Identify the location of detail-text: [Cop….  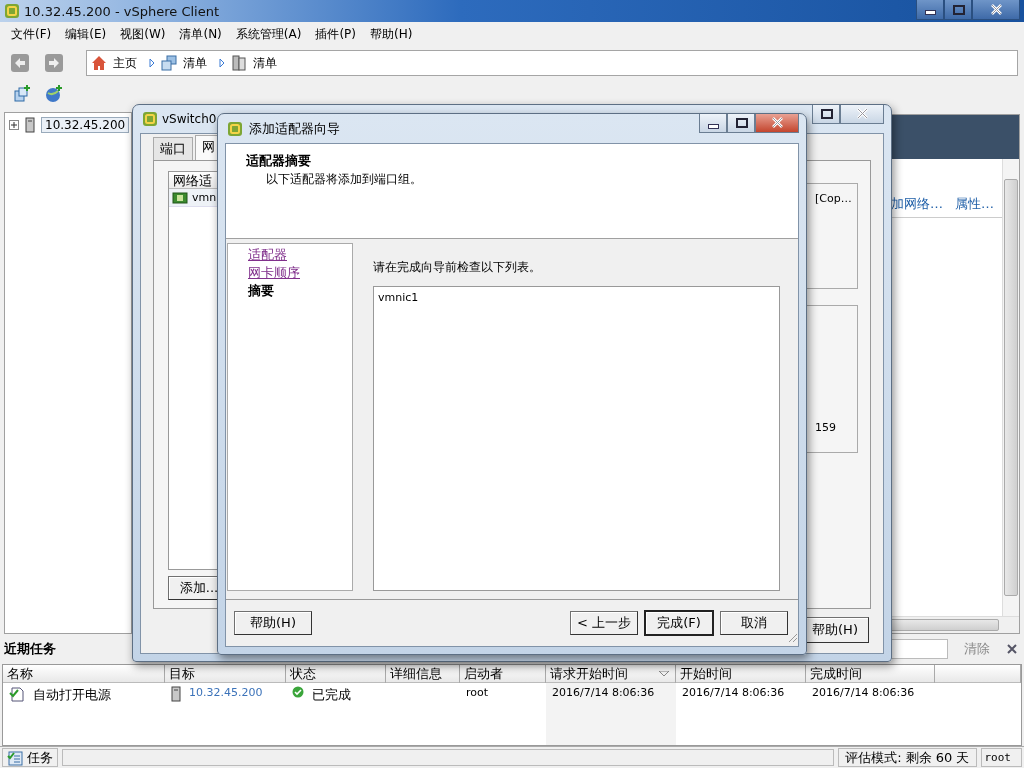
(833, 198).